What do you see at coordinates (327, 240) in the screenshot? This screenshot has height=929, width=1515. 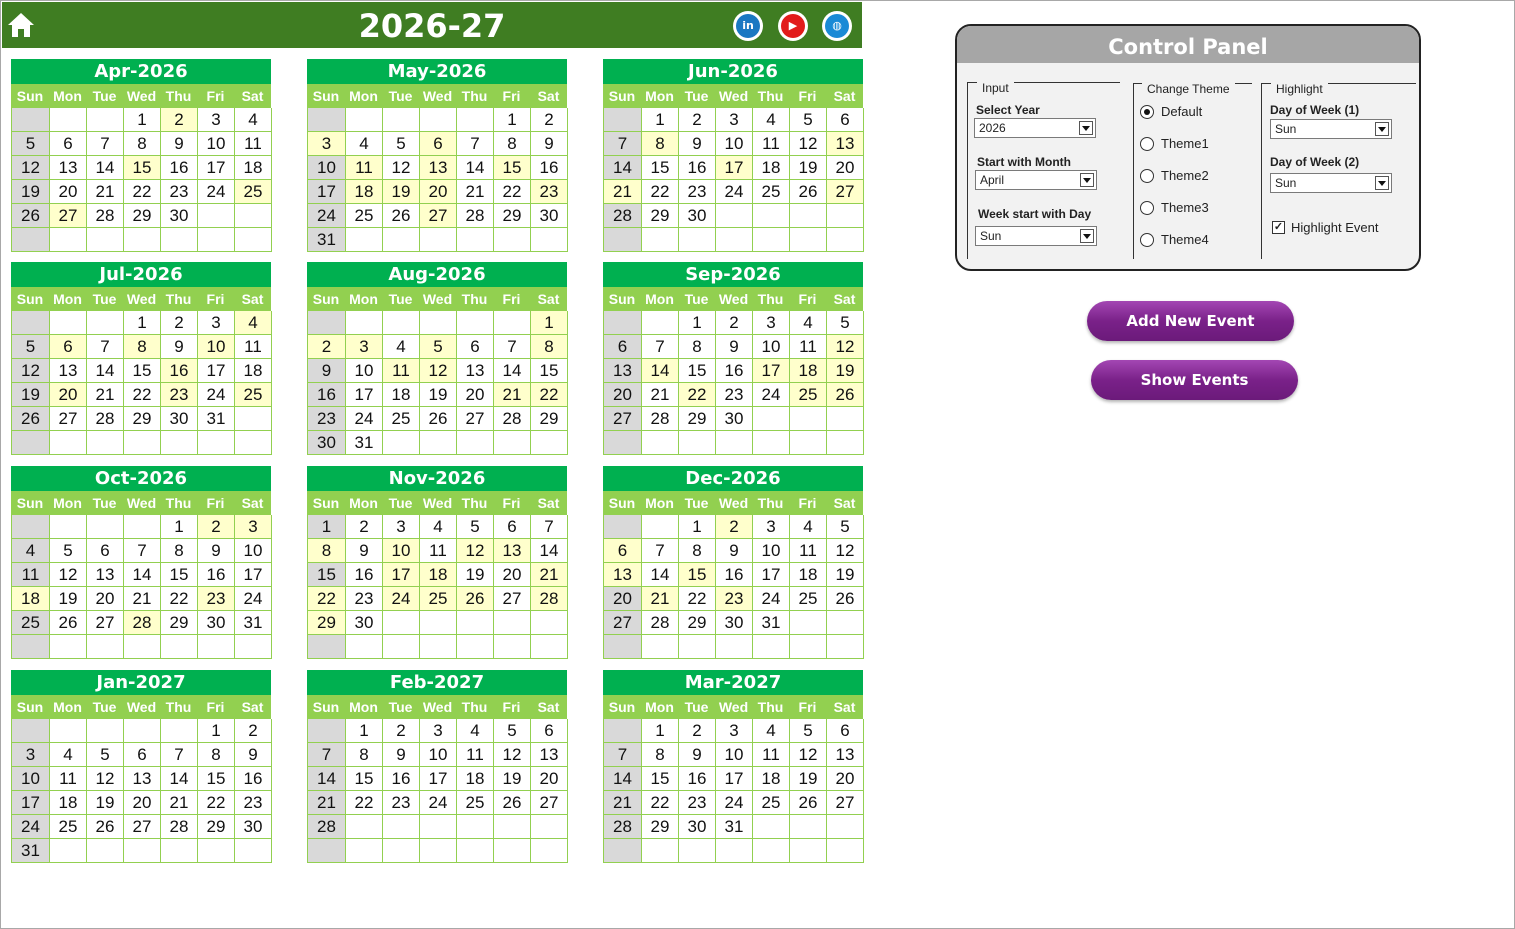 I see `day-cell: 31` at bounding box center [327, 240].